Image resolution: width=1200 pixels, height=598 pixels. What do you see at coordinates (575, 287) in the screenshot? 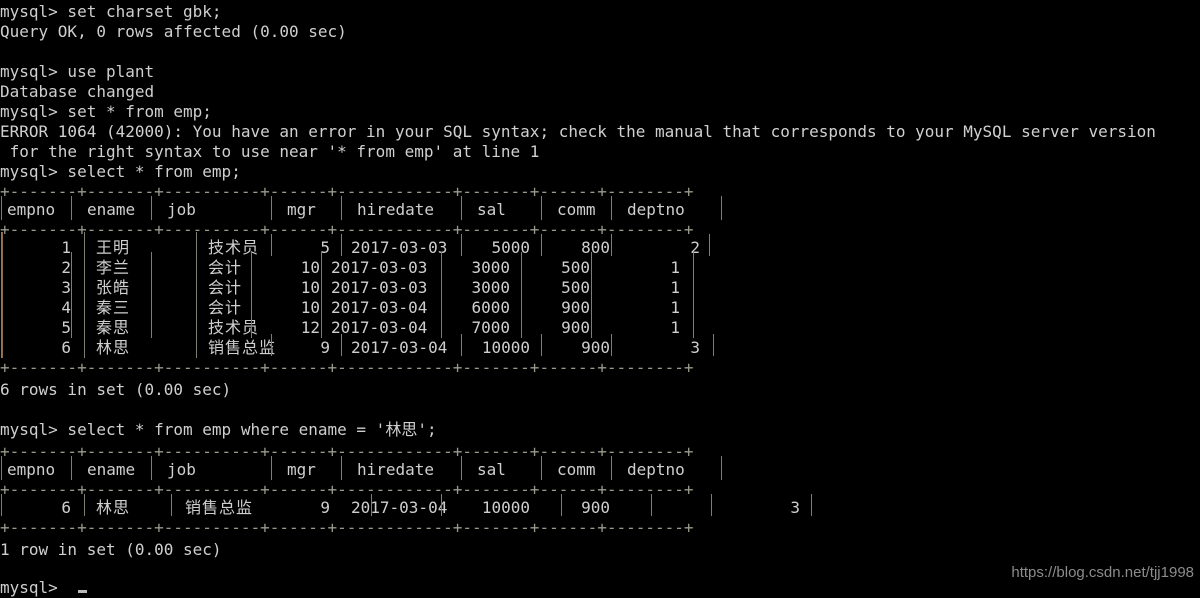
I see `table-1-row-3-comm: 500` at bounding box center [575, 287].